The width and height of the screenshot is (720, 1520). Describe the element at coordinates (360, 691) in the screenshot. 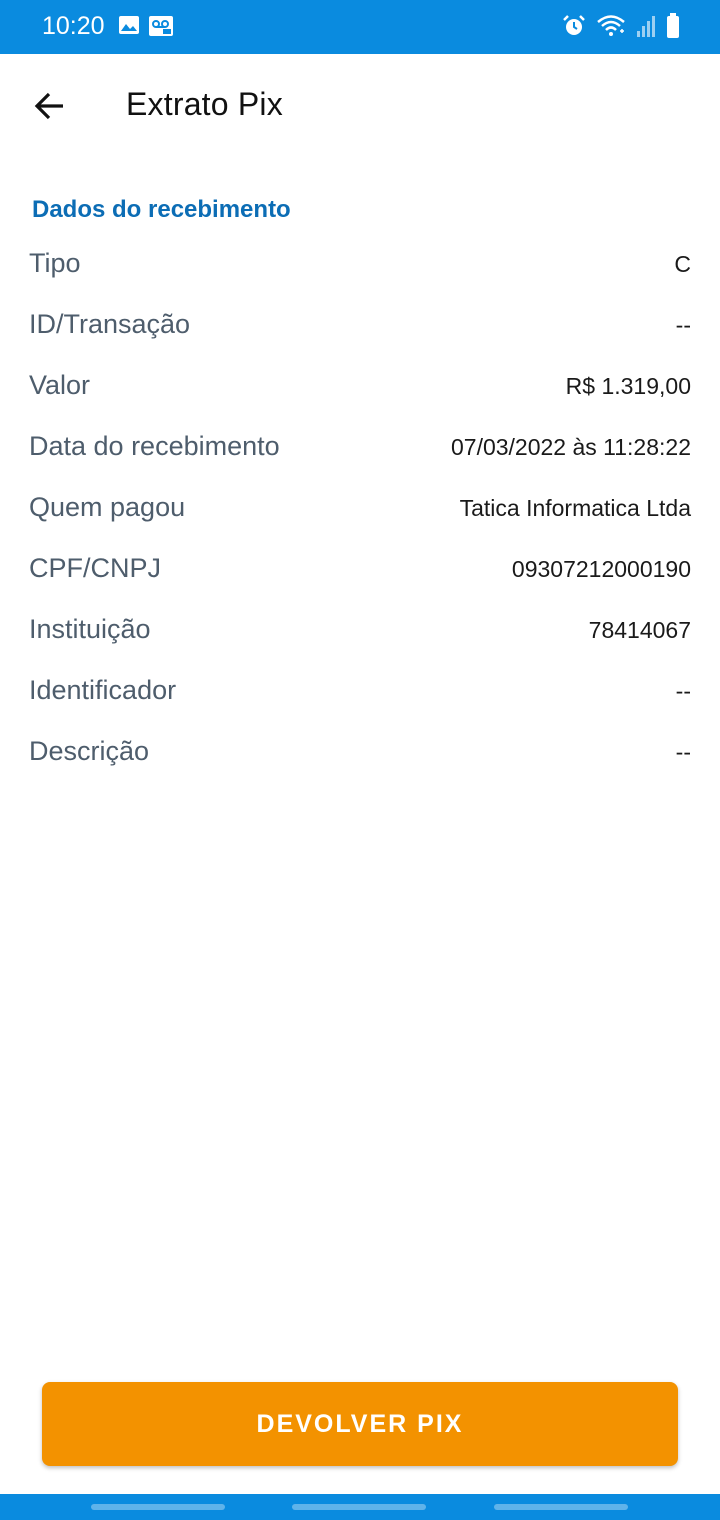

I see `detail-row-identificador: Identificador --` at that location.